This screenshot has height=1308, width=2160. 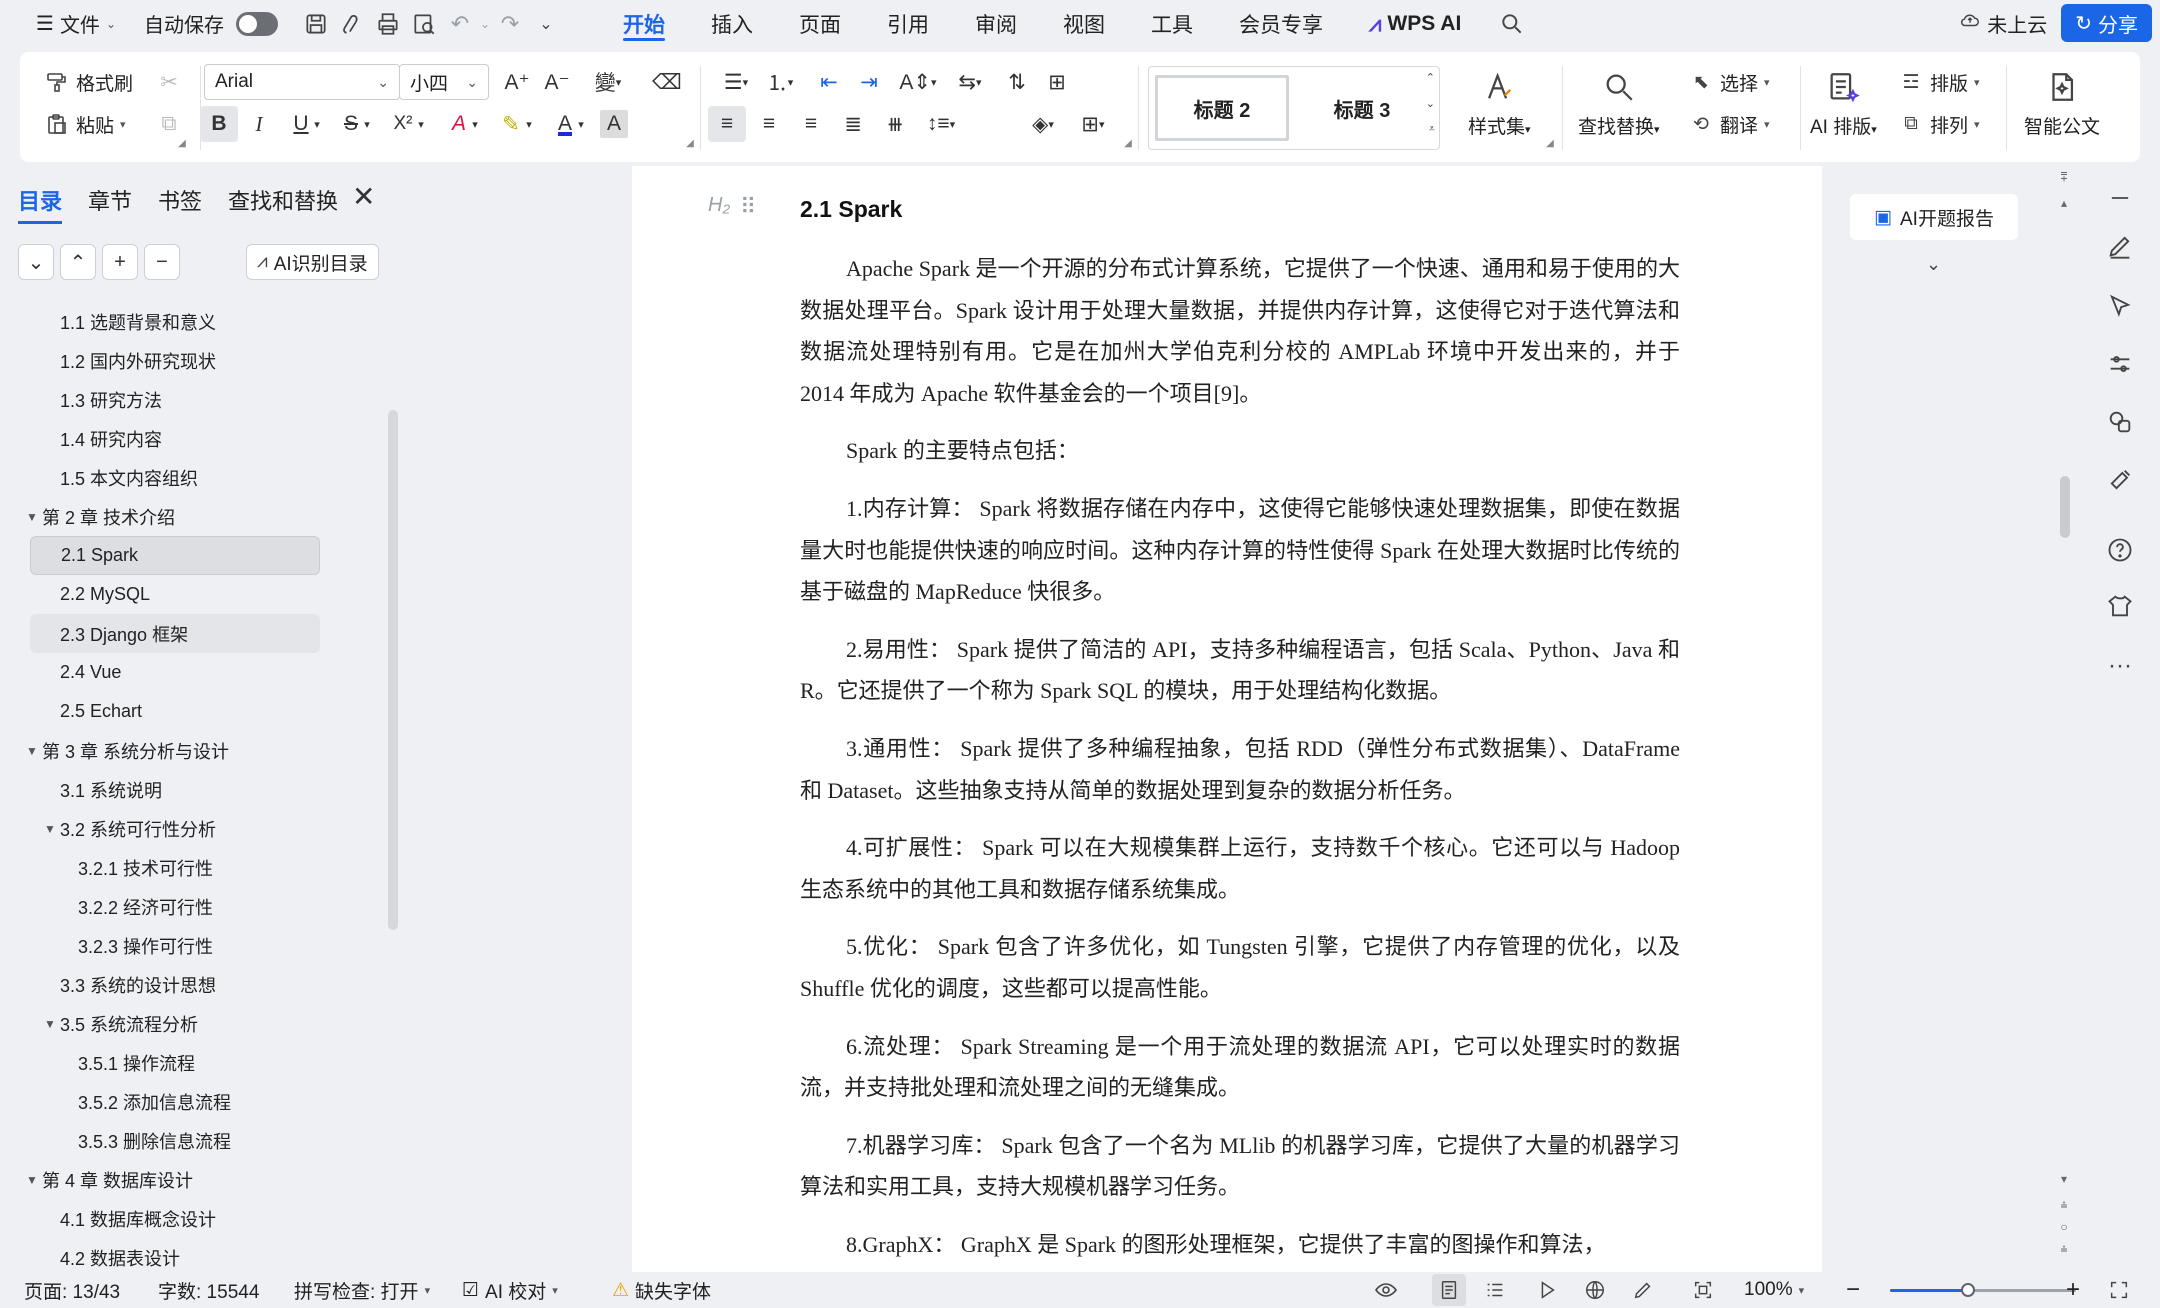 I want to click on autosave-switch, so click(x=257, y=23).